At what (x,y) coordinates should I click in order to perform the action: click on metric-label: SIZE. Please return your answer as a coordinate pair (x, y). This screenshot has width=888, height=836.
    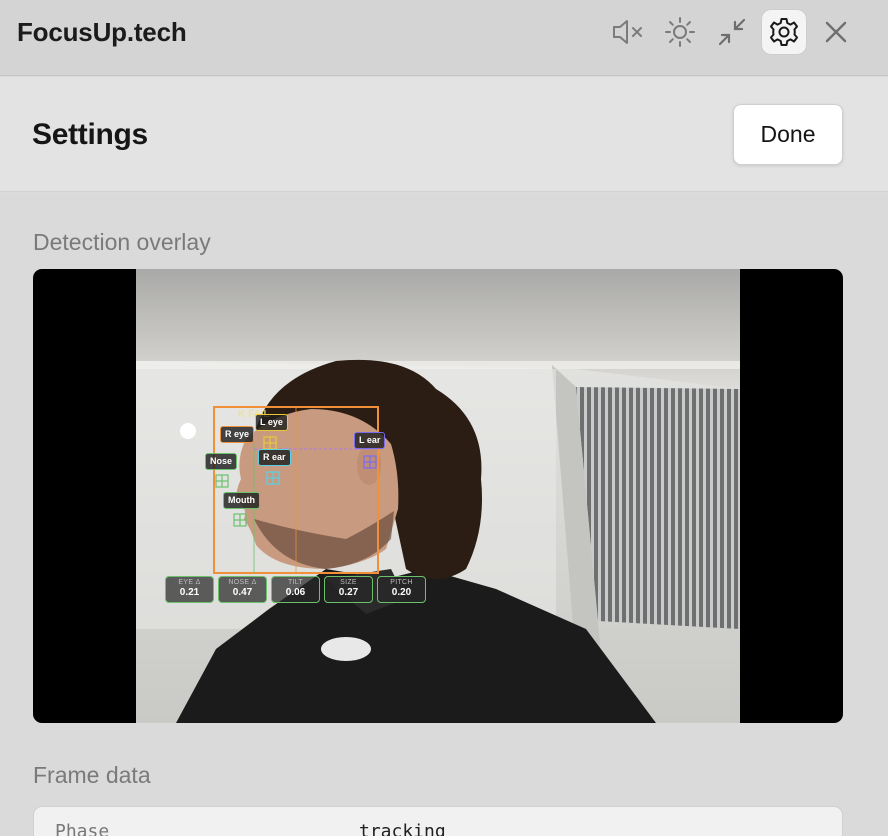
    Looking at the image, I should click on (348, 582).